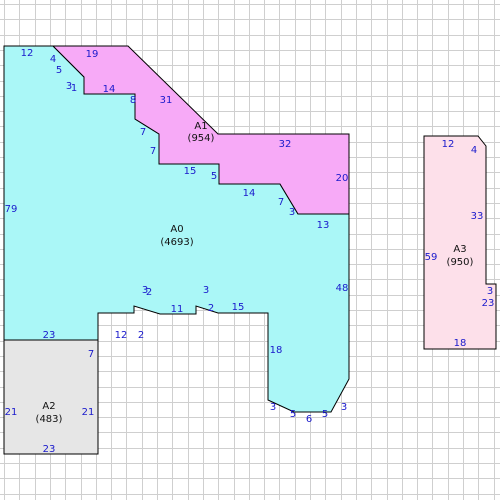 Image resolution: width=500 pixels, height=500 pixels. Describe the element at coordinates (92, 54) in the screenshot. I see `dimension-label: 19` at that location.